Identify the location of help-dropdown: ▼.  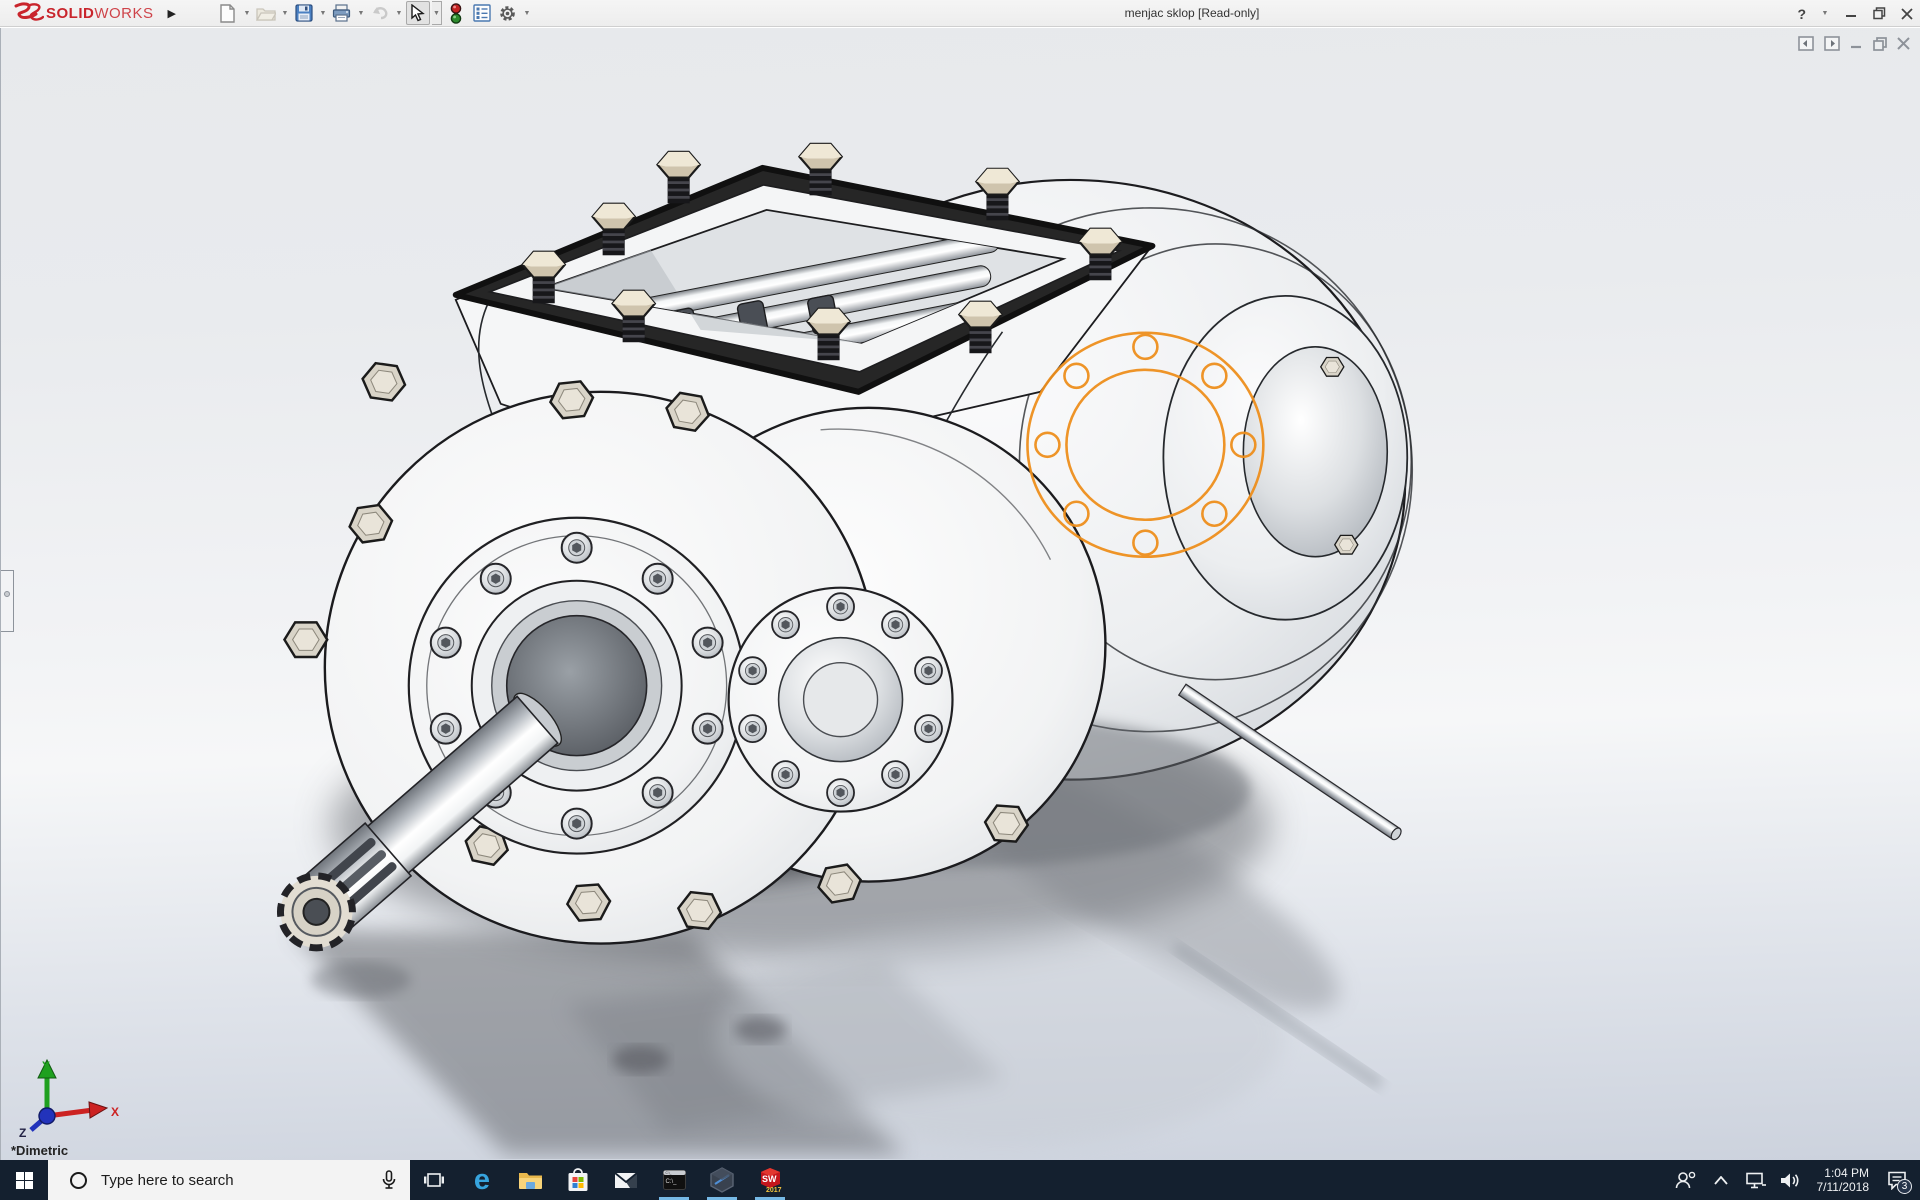
(1825, 14).